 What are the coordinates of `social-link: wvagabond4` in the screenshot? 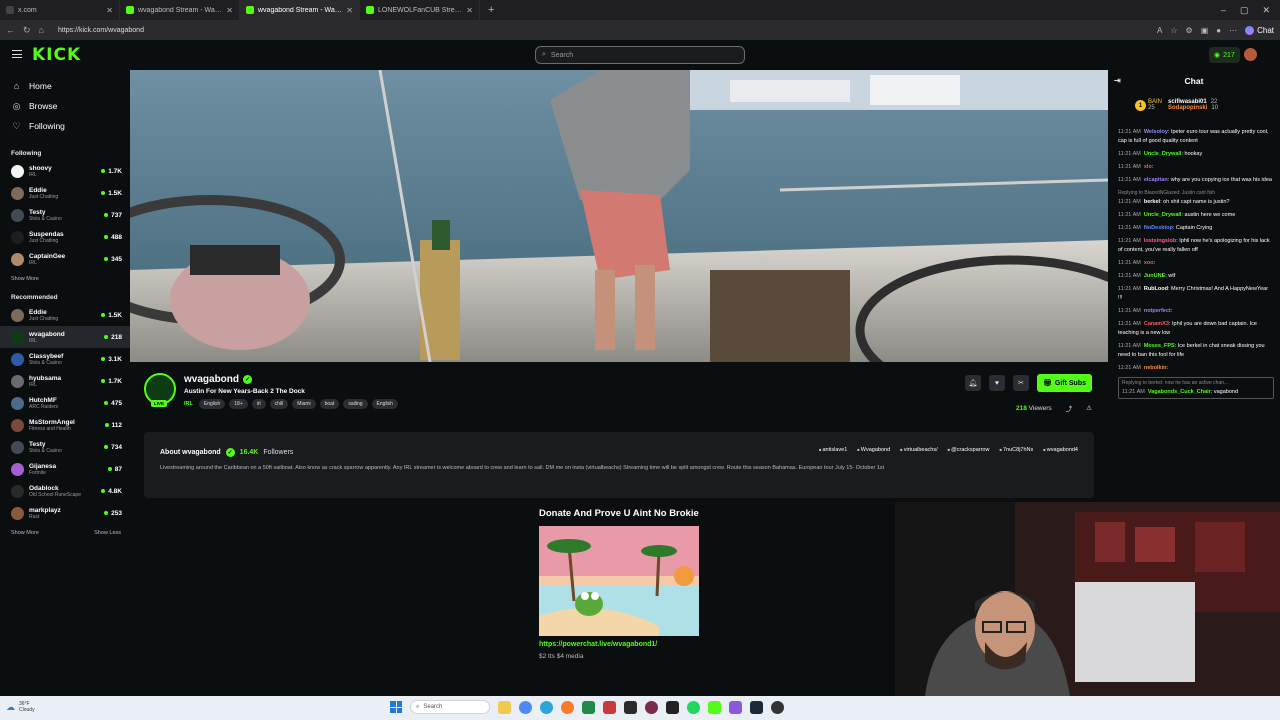 It's located at (1060, 450).